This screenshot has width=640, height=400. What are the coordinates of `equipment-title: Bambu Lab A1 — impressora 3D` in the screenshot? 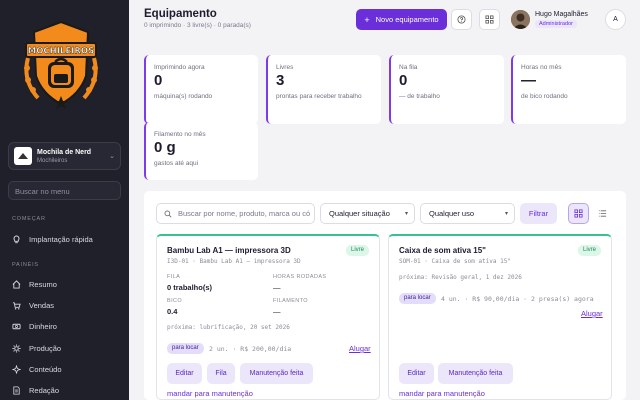 It's located at (229, 250).